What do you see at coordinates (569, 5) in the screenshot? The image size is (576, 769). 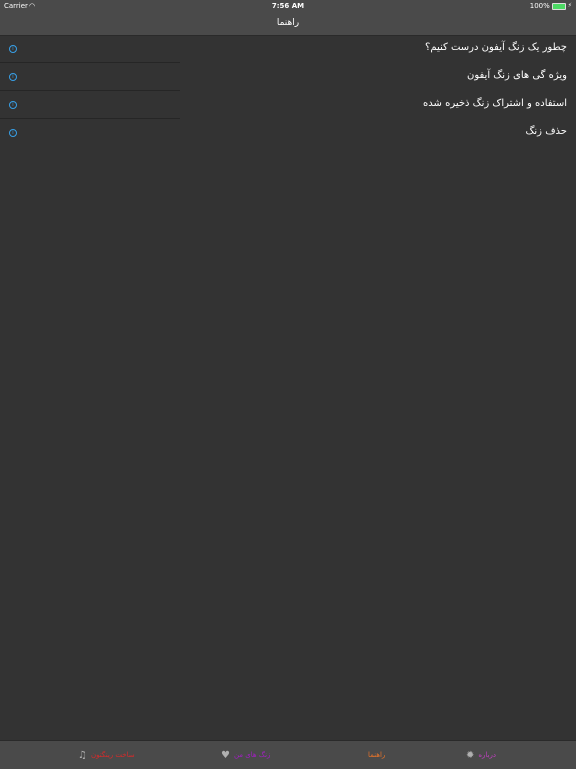 I see `charging-icon: ⚡` at bounding box center [569, 5].